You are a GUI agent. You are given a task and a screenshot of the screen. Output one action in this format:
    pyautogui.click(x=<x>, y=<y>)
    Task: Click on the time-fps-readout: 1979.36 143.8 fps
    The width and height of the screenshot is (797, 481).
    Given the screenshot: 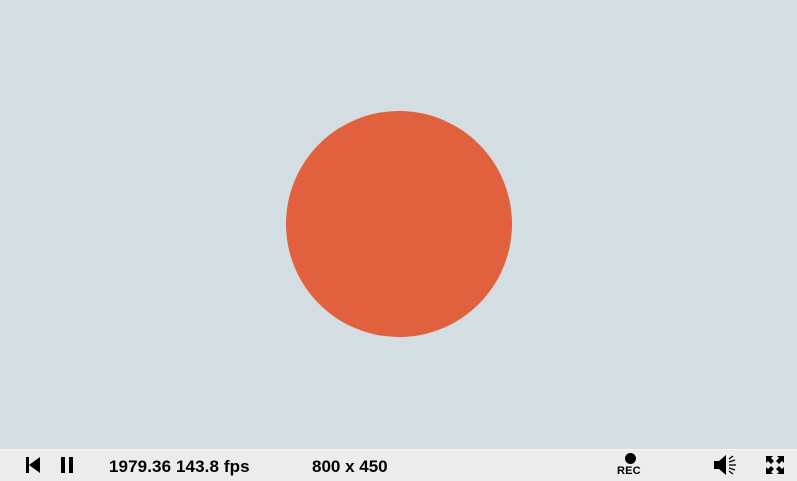 What is the action you would take?
    pyautogui.click(x=179, y=466)
    